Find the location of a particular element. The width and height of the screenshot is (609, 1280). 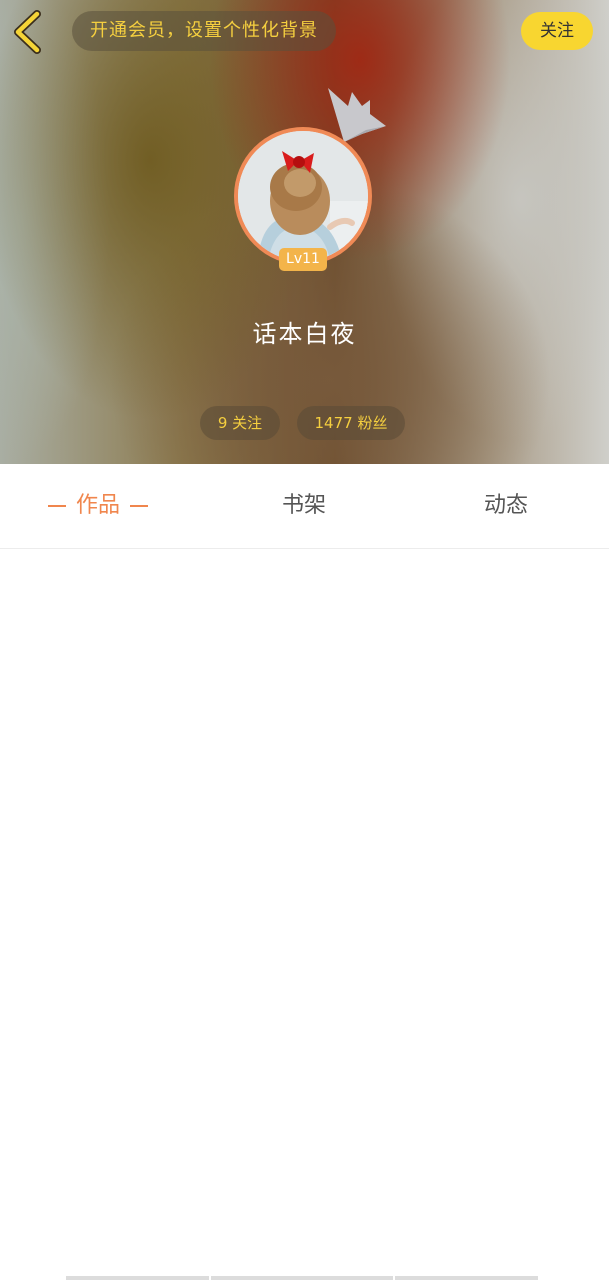

profile-tabs: 作品 书架 动态 is located at coordinates (304, 506).